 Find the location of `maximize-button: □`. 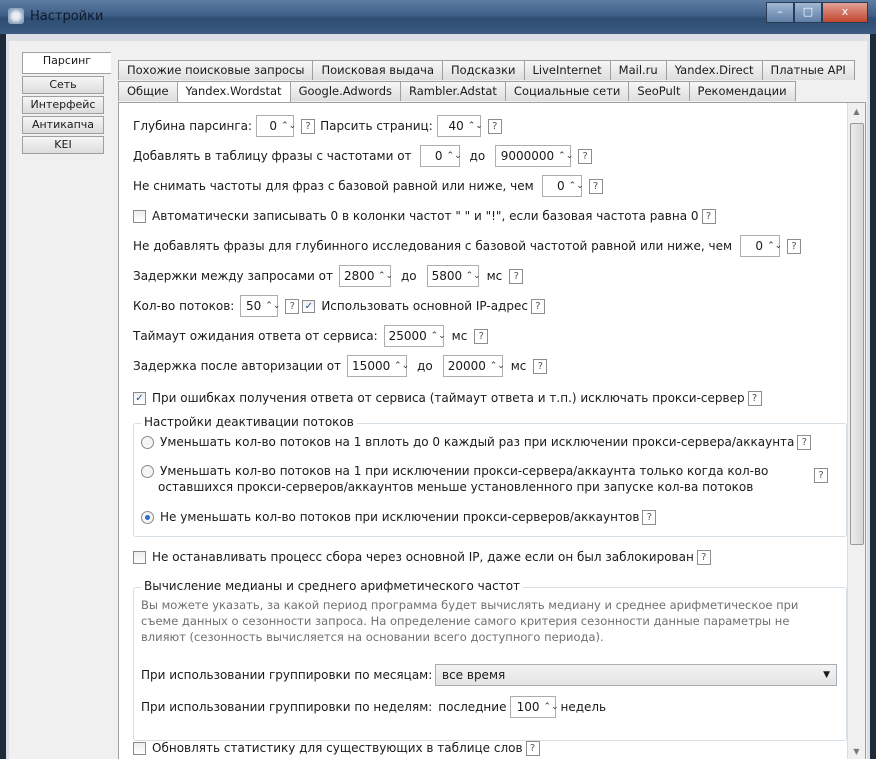

maximize-button: □ is located at coordinates (808, 12).